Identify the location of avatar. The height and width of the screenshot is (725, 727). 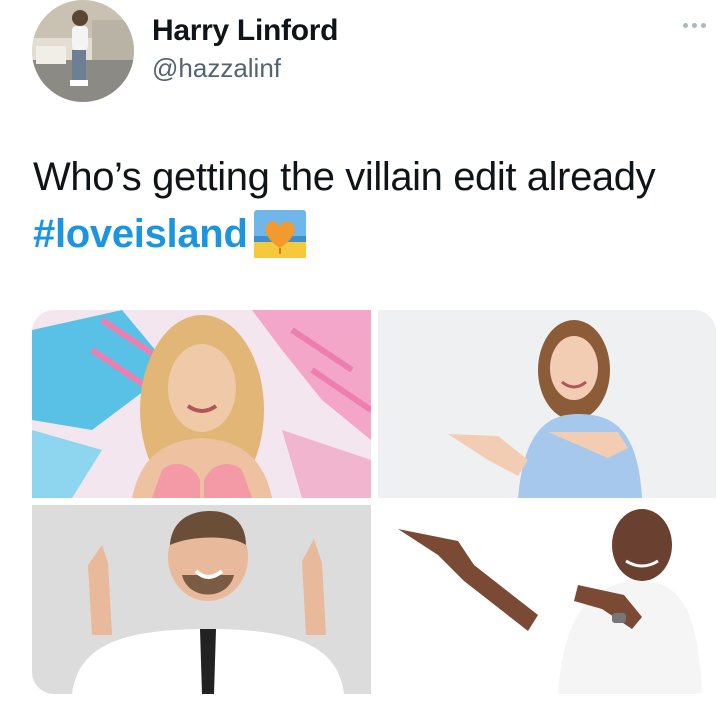
(83, 51).